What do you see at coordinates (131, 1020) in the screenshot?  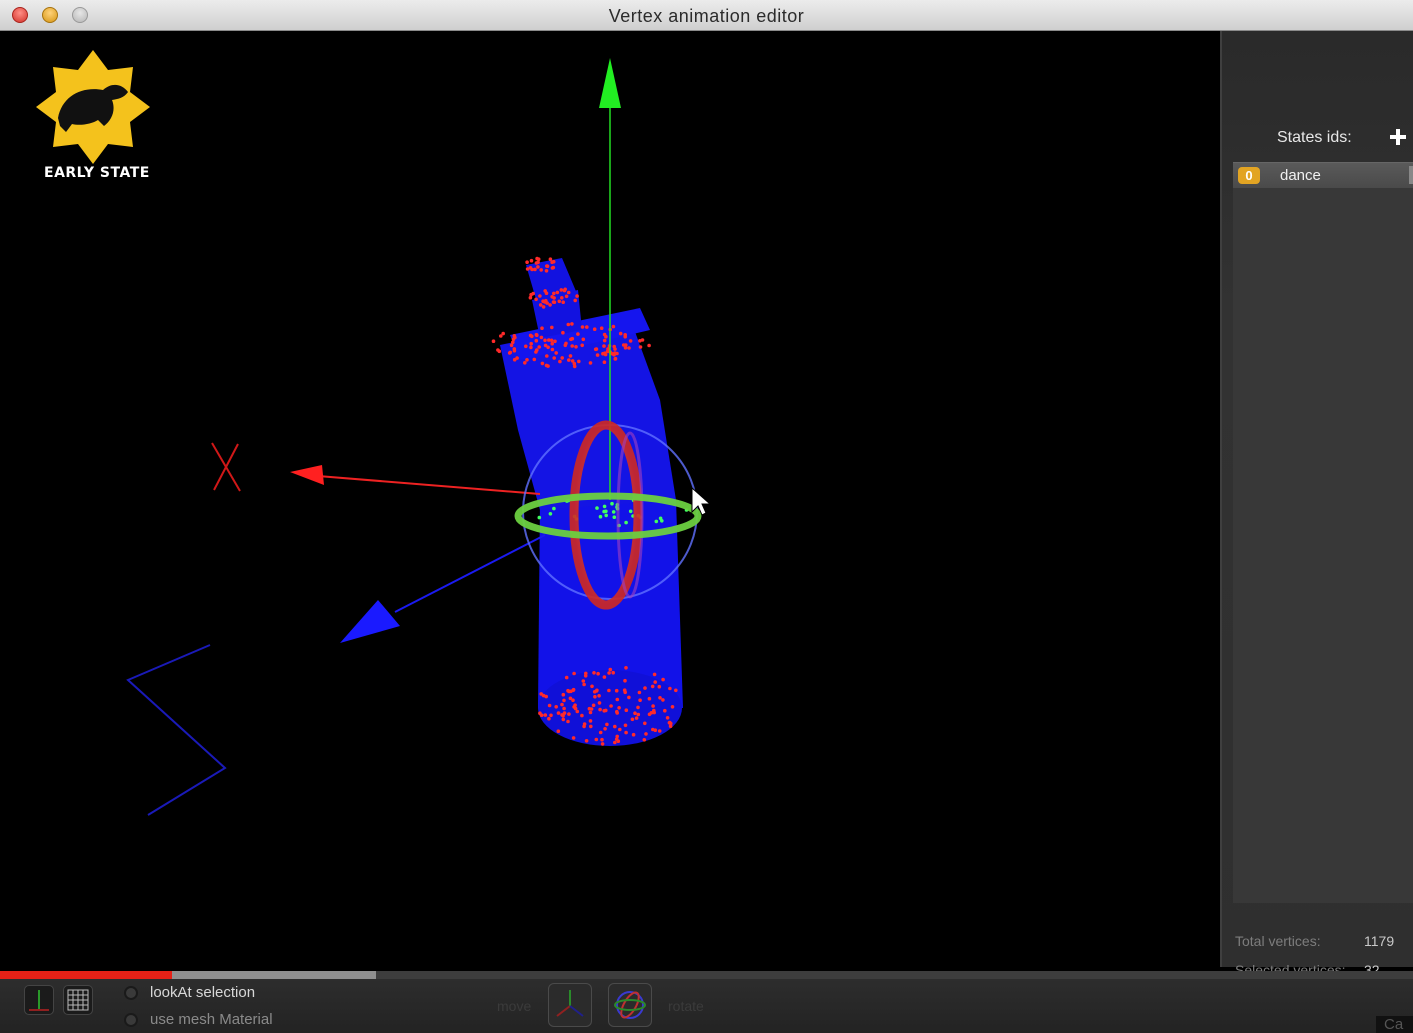 I see `use-mesh-material-radio` at bounding box center [131, 1020].